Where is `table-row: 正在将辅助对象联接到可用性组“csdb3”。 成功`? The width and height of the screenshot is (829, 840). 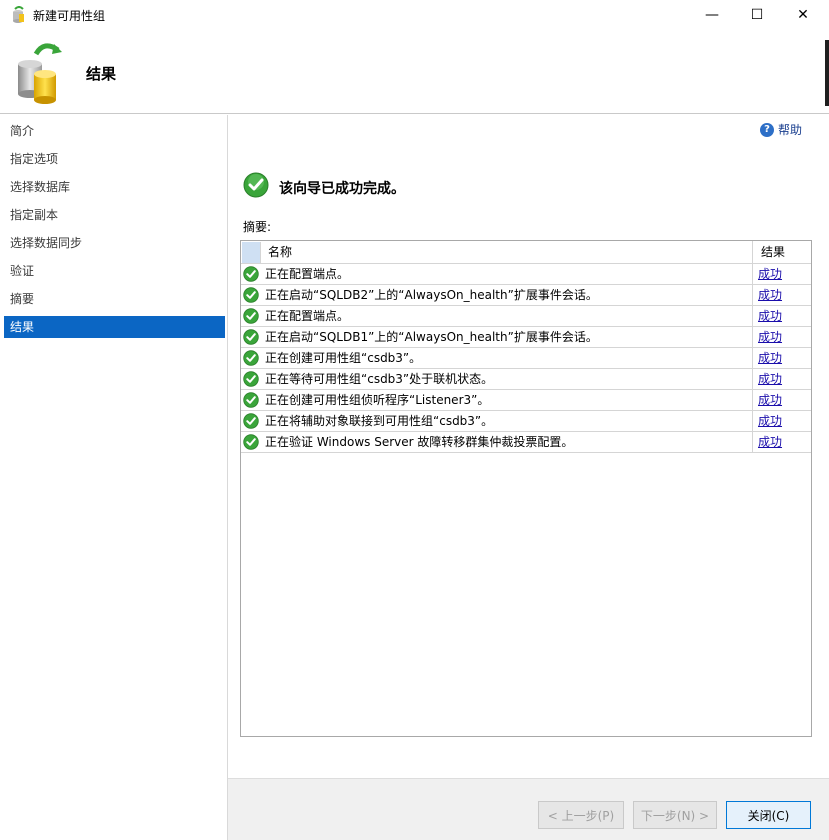 table-row: 正在将辅助对象联接到可用性组“csdb3”。 成功 is located at coordinates (526, 421).